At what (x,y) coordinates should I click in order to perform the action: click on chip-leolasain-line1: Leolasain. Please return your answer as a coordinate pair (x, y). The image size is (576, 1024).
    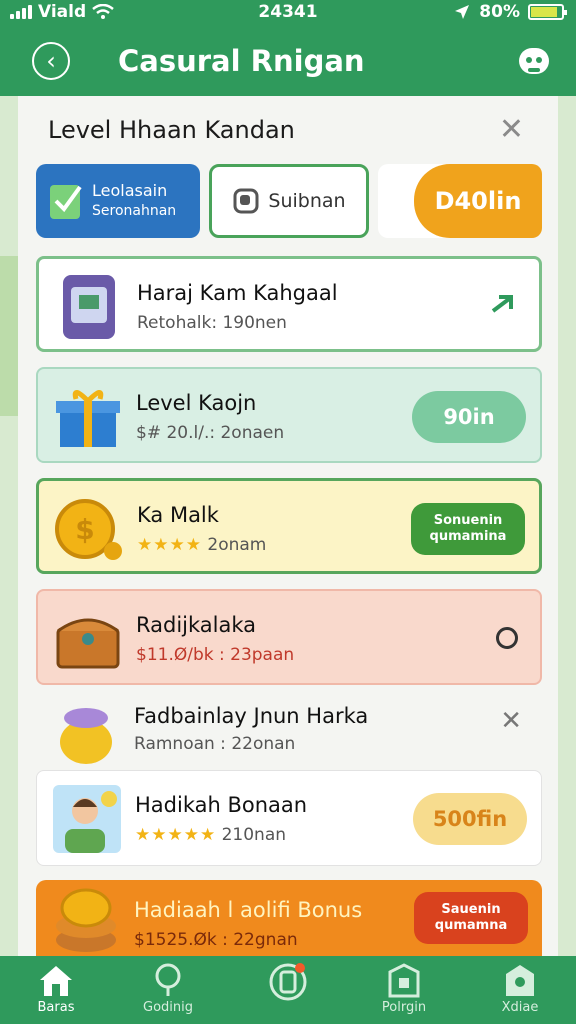
    Looking at the image, I should click on (130, 190).